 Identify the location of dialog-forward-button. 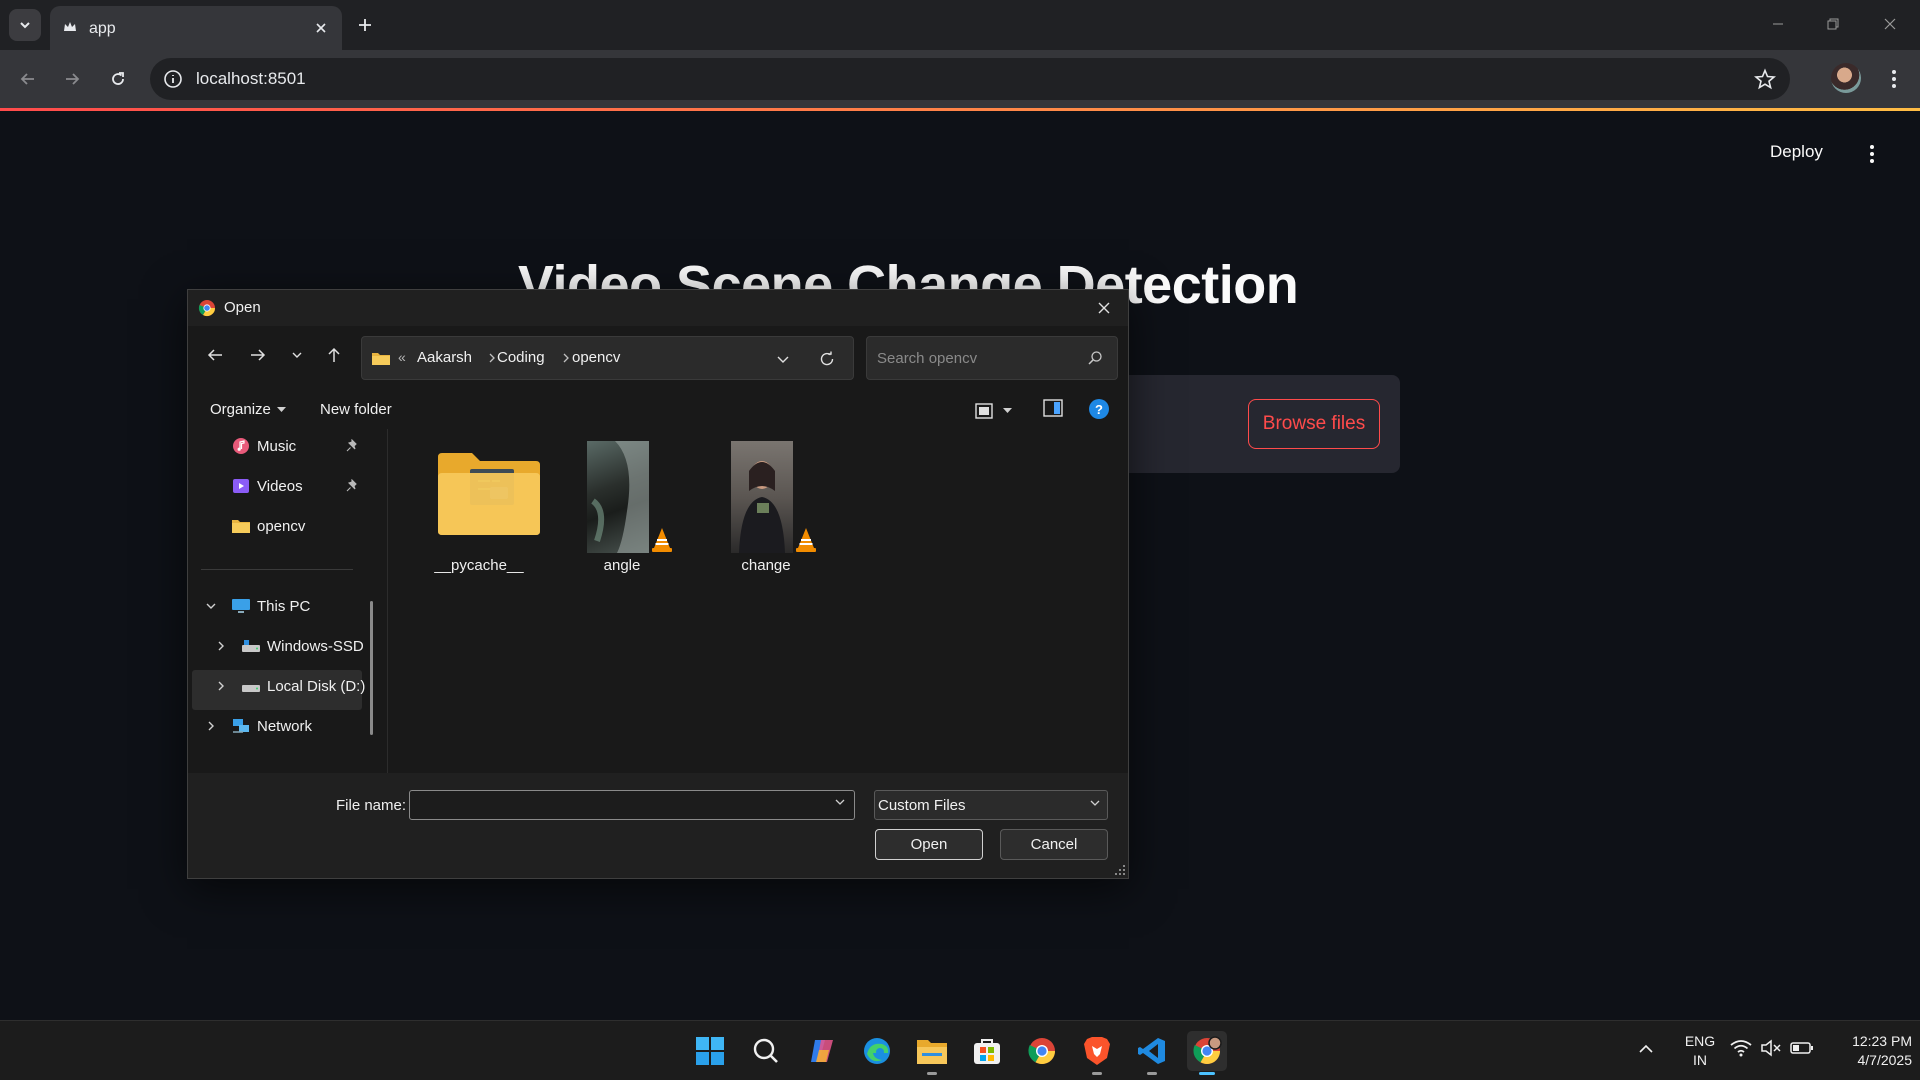
(258, 355).